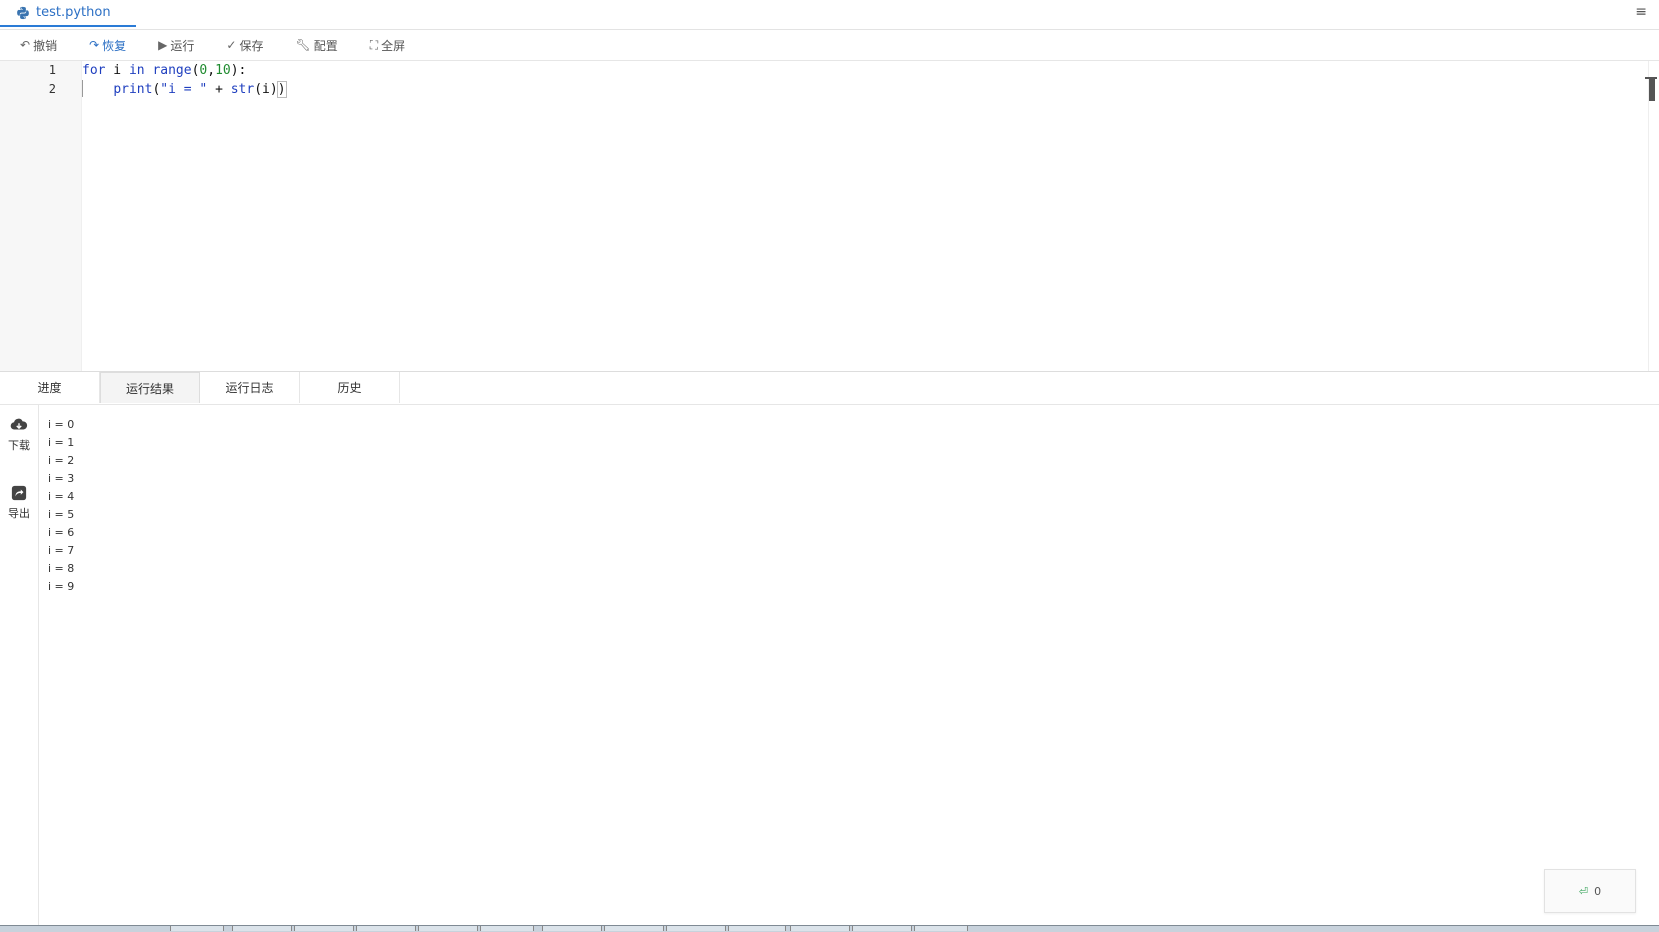 Image resolution: width=1659 pixels, height=932 pixels. I want to click on fullscreen-button: ⛶ 全屏, so click(387, 45).